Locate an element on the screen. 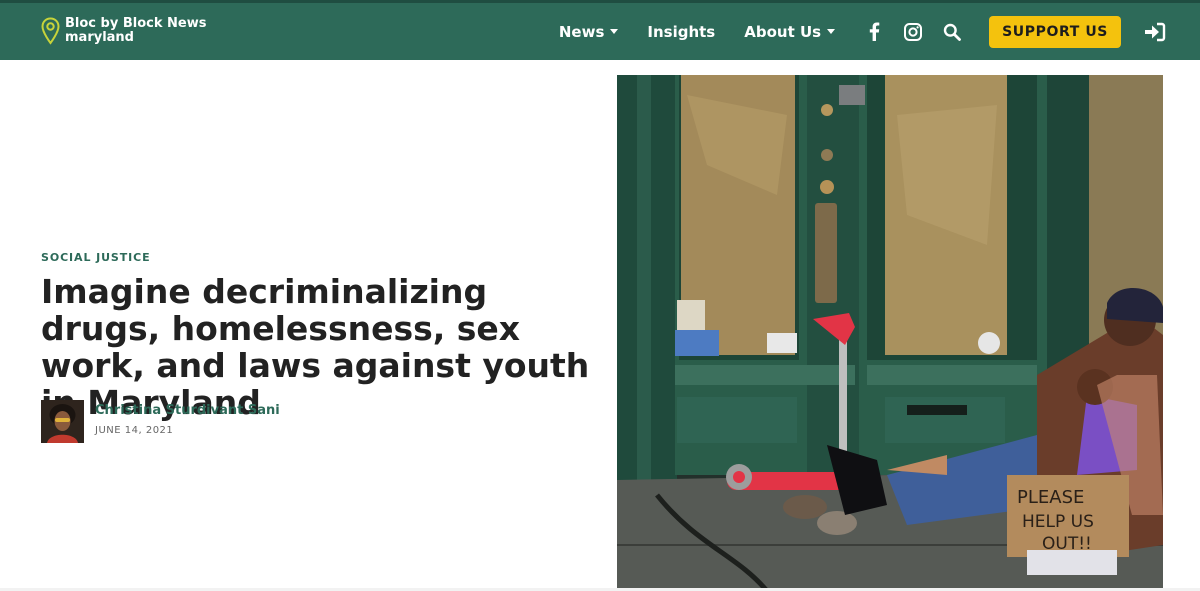 The width and height of the screenshot is (1200, 591). logo-title: Bloc by Block News is located at coordinates (136, 23).